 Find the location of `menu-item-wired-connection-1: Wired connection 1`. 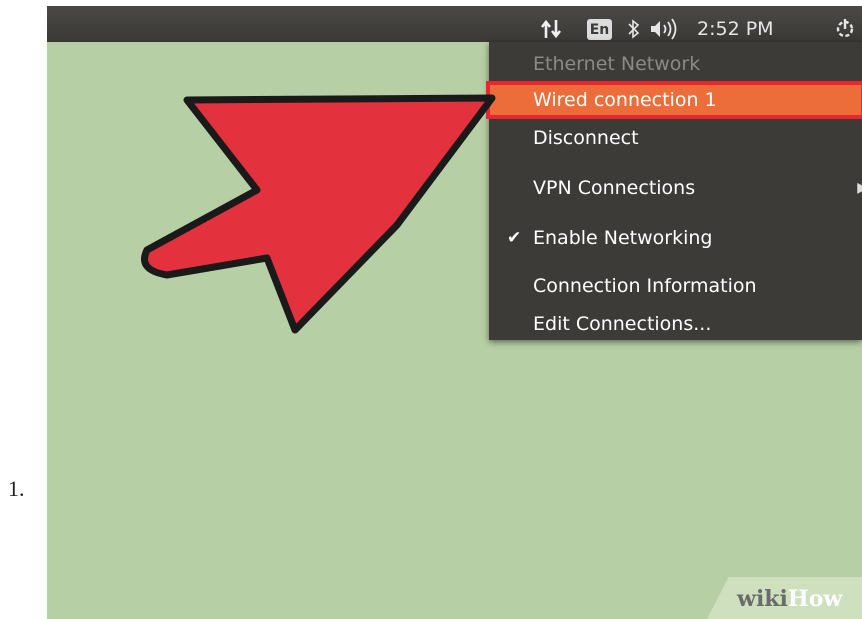

menu-item-wired-connection-1: Wired connection 1 is located at coordinates (674, 100).